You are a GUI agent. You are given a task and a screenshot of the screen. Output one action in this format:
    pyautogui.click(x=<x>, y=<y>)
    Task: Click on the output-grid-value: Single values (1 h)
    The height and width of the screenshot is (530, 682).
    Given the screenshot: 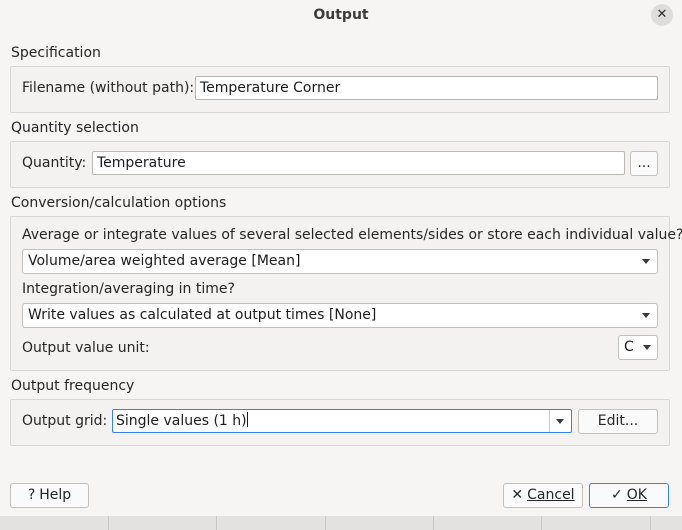 What is the action you would take?
    pyautogui.click(x=181, y=421)
    